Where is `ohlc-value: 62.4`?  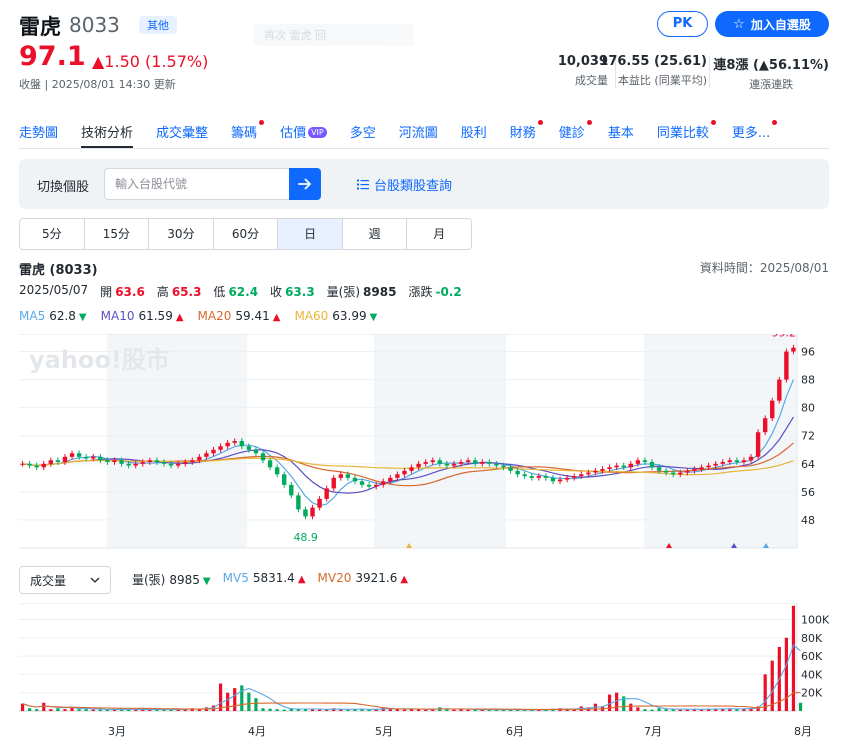 ohlc-value: 62.4 is located at coordinates (243, 292).